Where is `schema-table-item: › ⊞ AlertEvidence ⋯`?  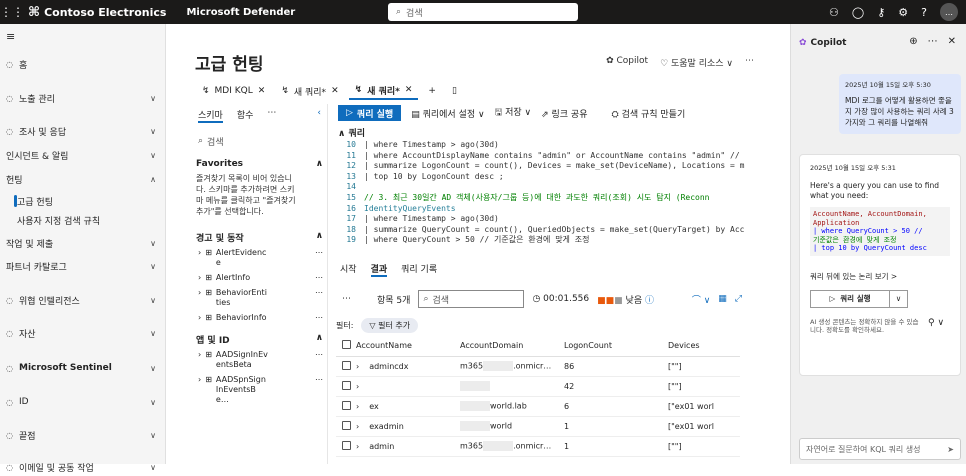 schema-table-item: › ⊞ AlertEvidence ⋯ is located at coordinates (259, 258).